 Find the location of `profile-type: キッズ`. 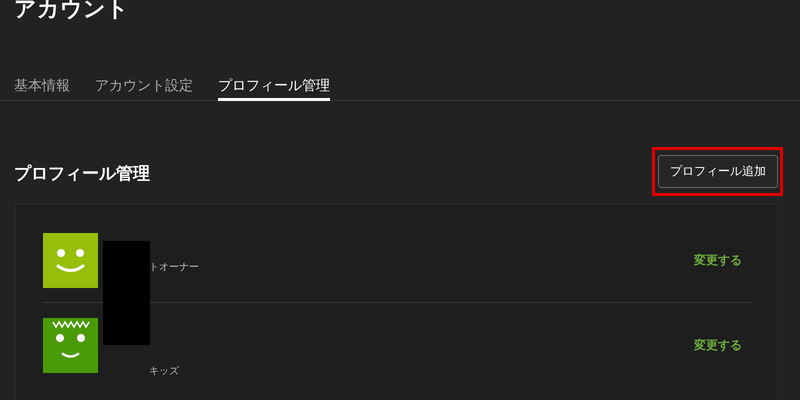

profile-type: キッズ is located at coordinates (164, 371).